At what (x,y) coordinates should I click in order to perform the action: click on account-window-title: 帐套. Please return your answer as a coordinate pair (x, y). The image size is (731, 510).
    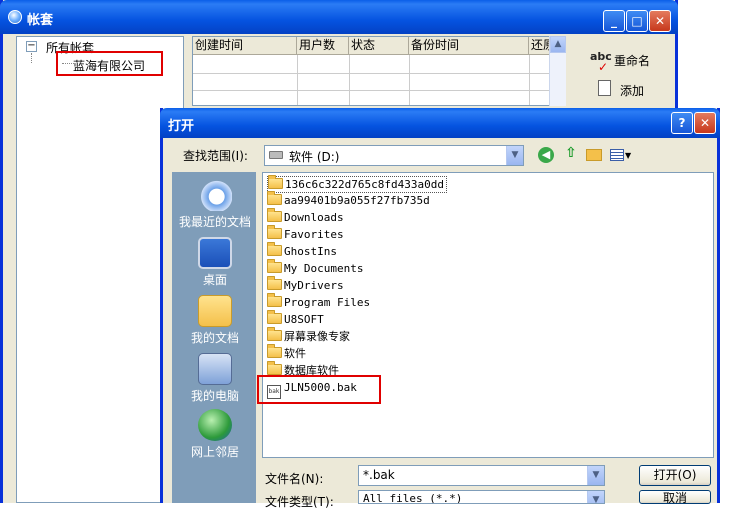
    Looking at the image, I should click on (40, 20).